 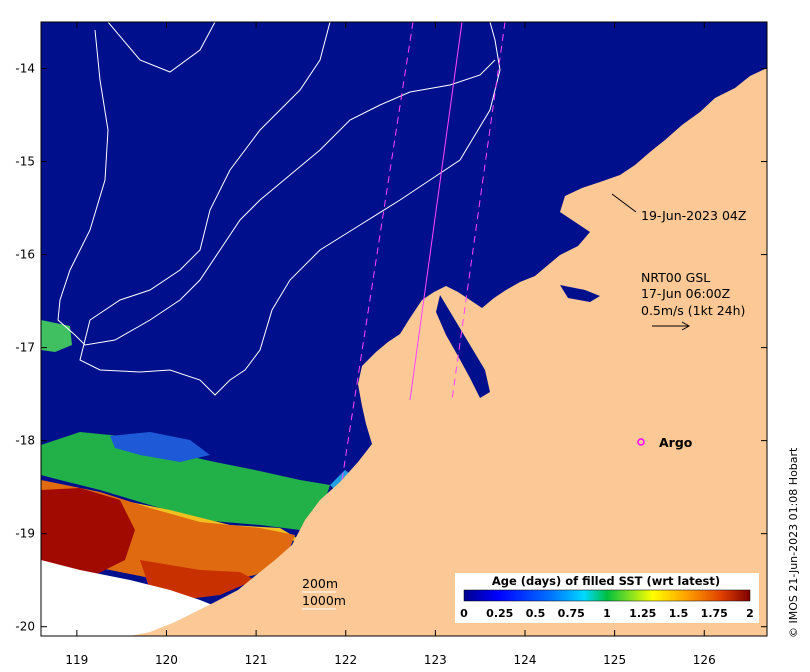 I want to click on colorbar-tick-label: 0, so click(x=464, y=613).